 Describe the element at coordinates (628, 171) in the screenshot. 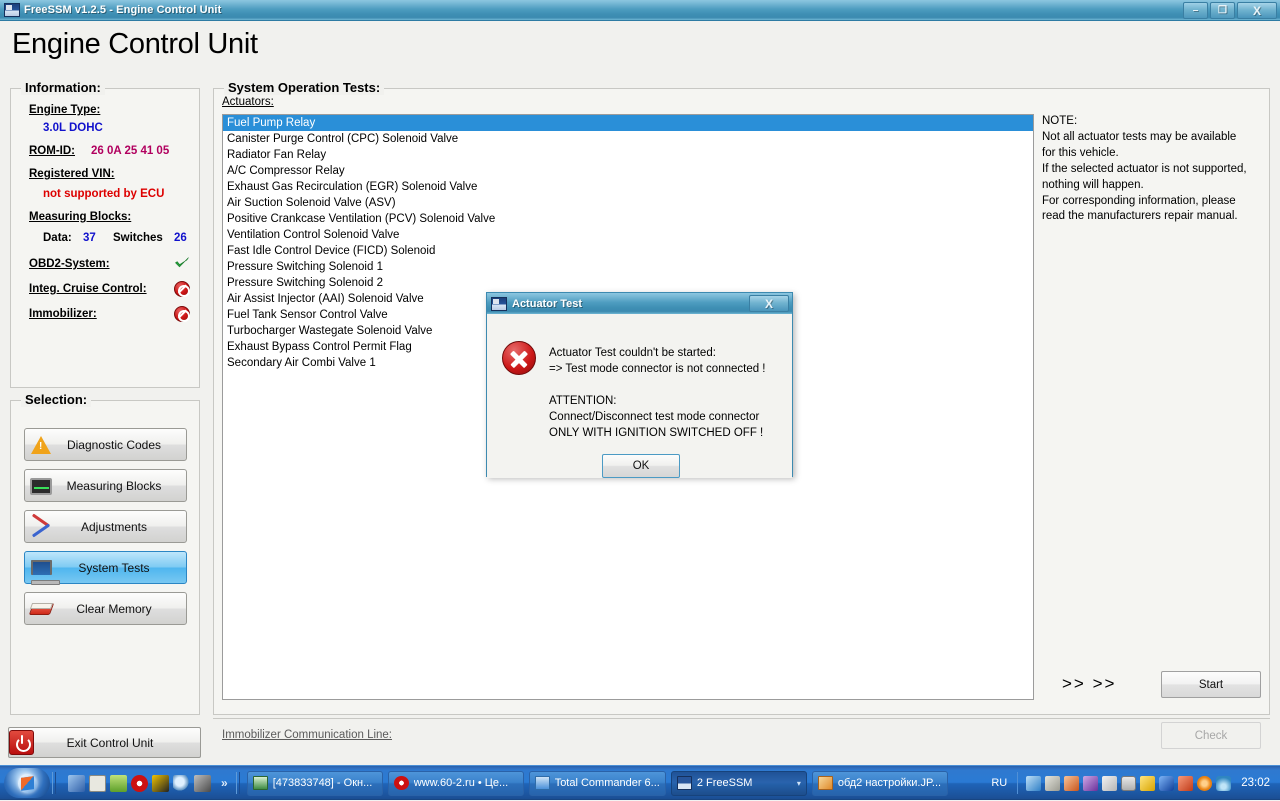

I see `list-item: A/C Compressor Relay` at that location.